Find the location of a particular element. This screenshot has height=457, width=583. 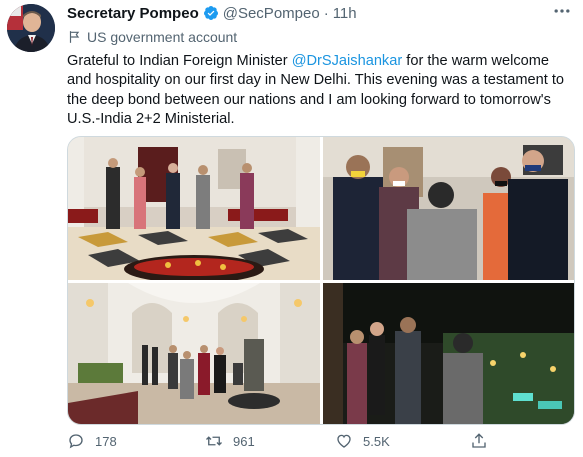

tweet-text-start: Grateful to Indian Foreign Minister is located at coordinates (179, 61).